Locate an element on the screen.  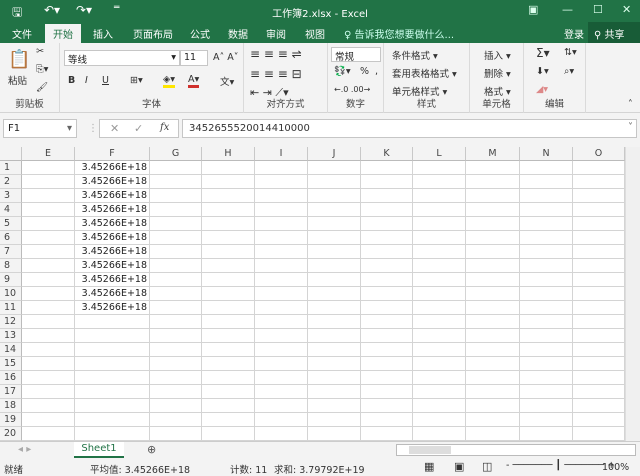
cell-O9 is located at coordinates (599, 280).